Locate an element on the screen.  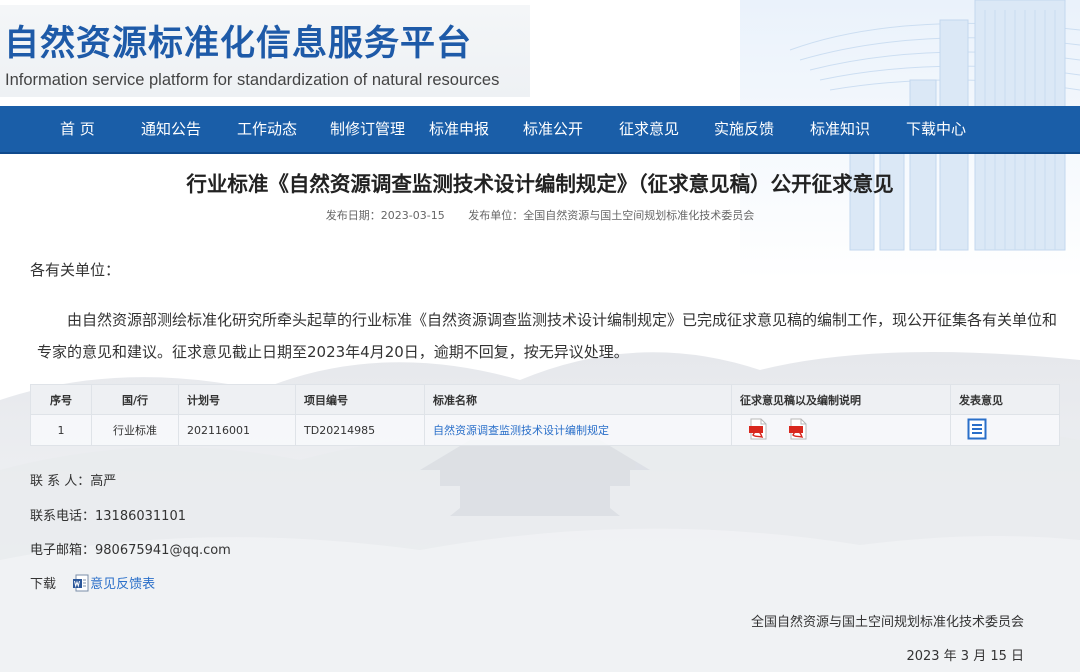
publisher: 发布单位：全国自然资源与国土空间规划标准化技术委员会 is located at coordinates (611, 215).